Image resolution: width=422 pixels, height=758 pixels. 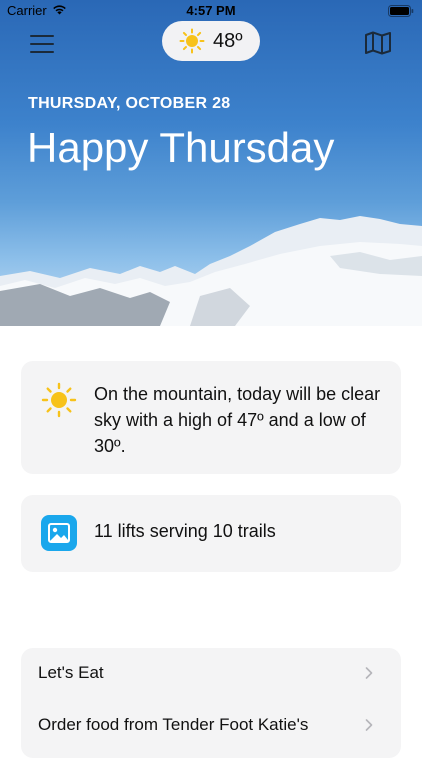 I want to click on list-item-label: Let's Eat, so click(x=71, y=672).